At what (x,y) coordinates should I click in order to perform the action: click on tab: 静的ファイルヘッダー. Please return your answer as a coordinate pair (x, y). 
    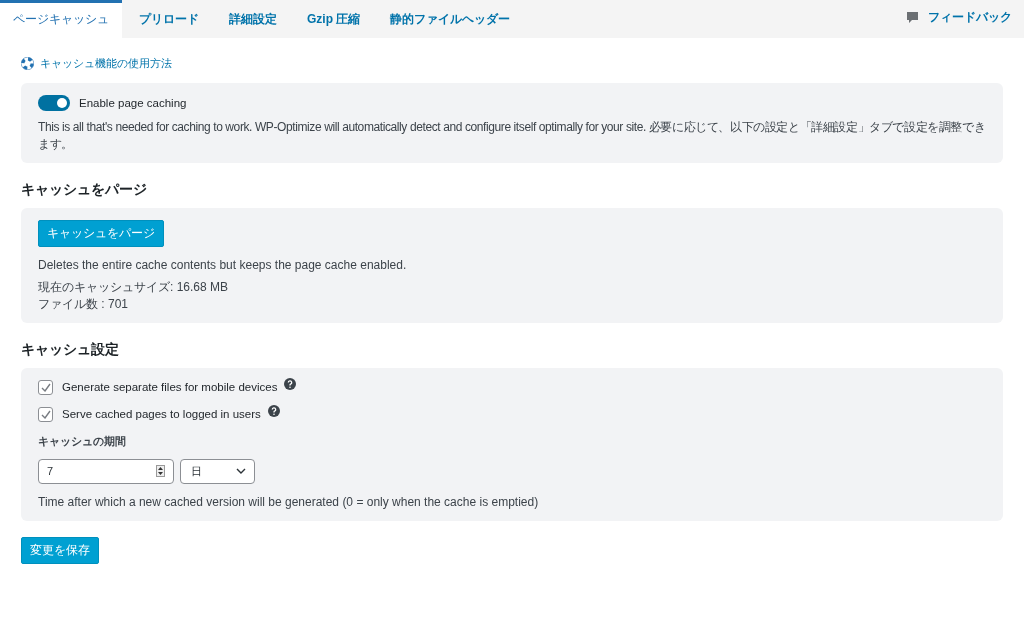
    Looking at the image, I should click on (450, 19).